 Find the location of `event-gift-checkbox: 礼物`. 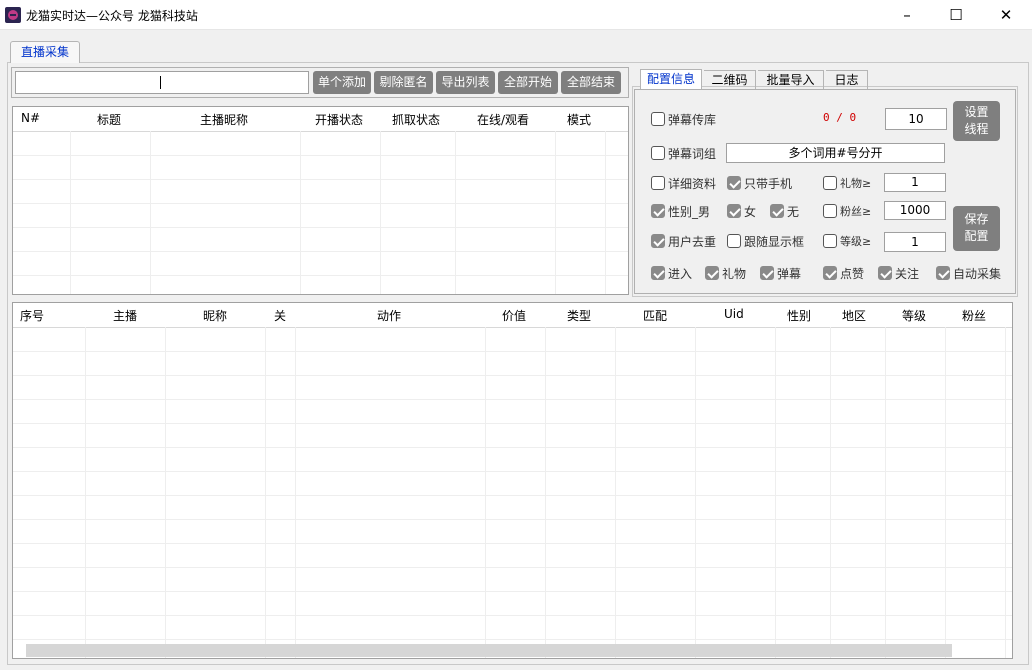

event-gift-checkbox: 礼物 is located at coordinates (725, 273).